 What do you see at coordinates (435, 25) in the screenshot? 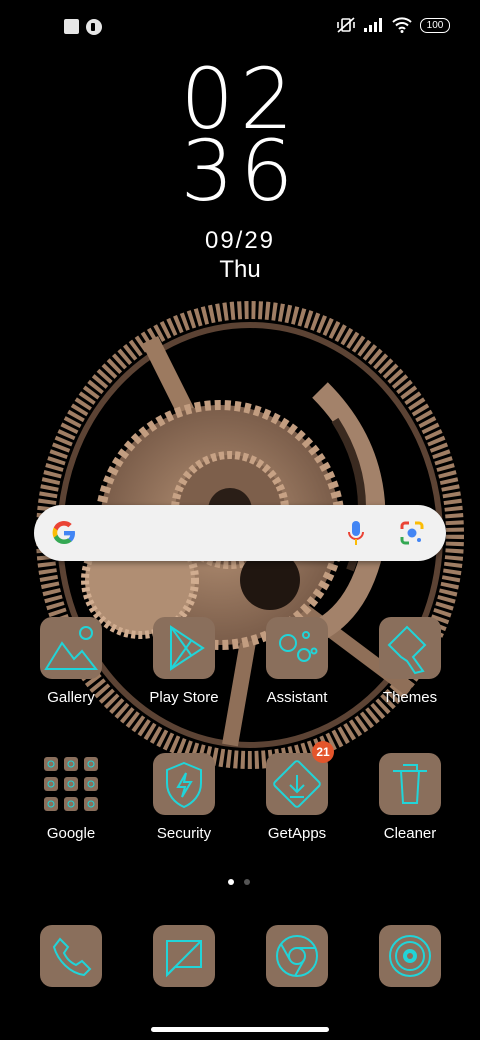
I see `battery-icon: 100` at bounding box center [435, 25].